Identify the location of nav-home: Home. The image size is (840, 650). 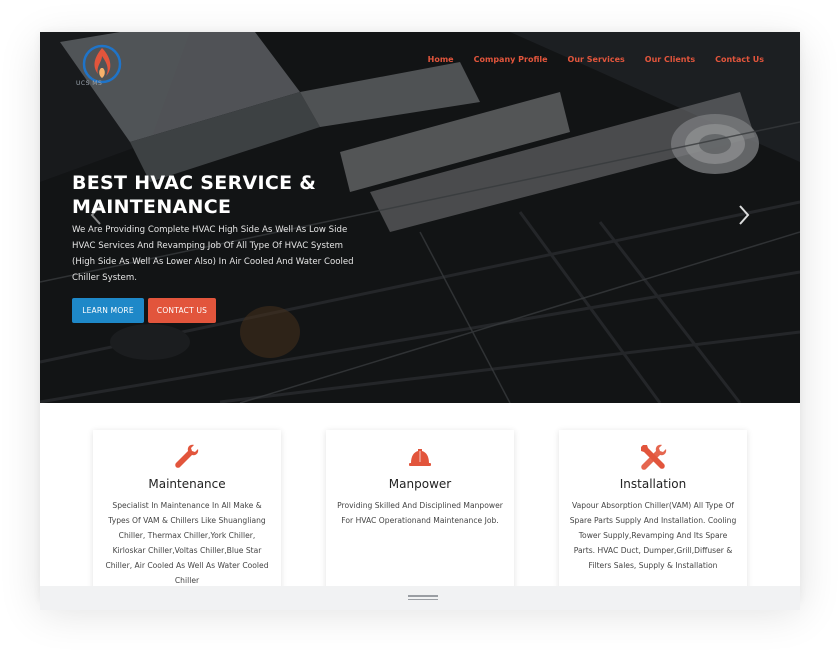
(441, 59).